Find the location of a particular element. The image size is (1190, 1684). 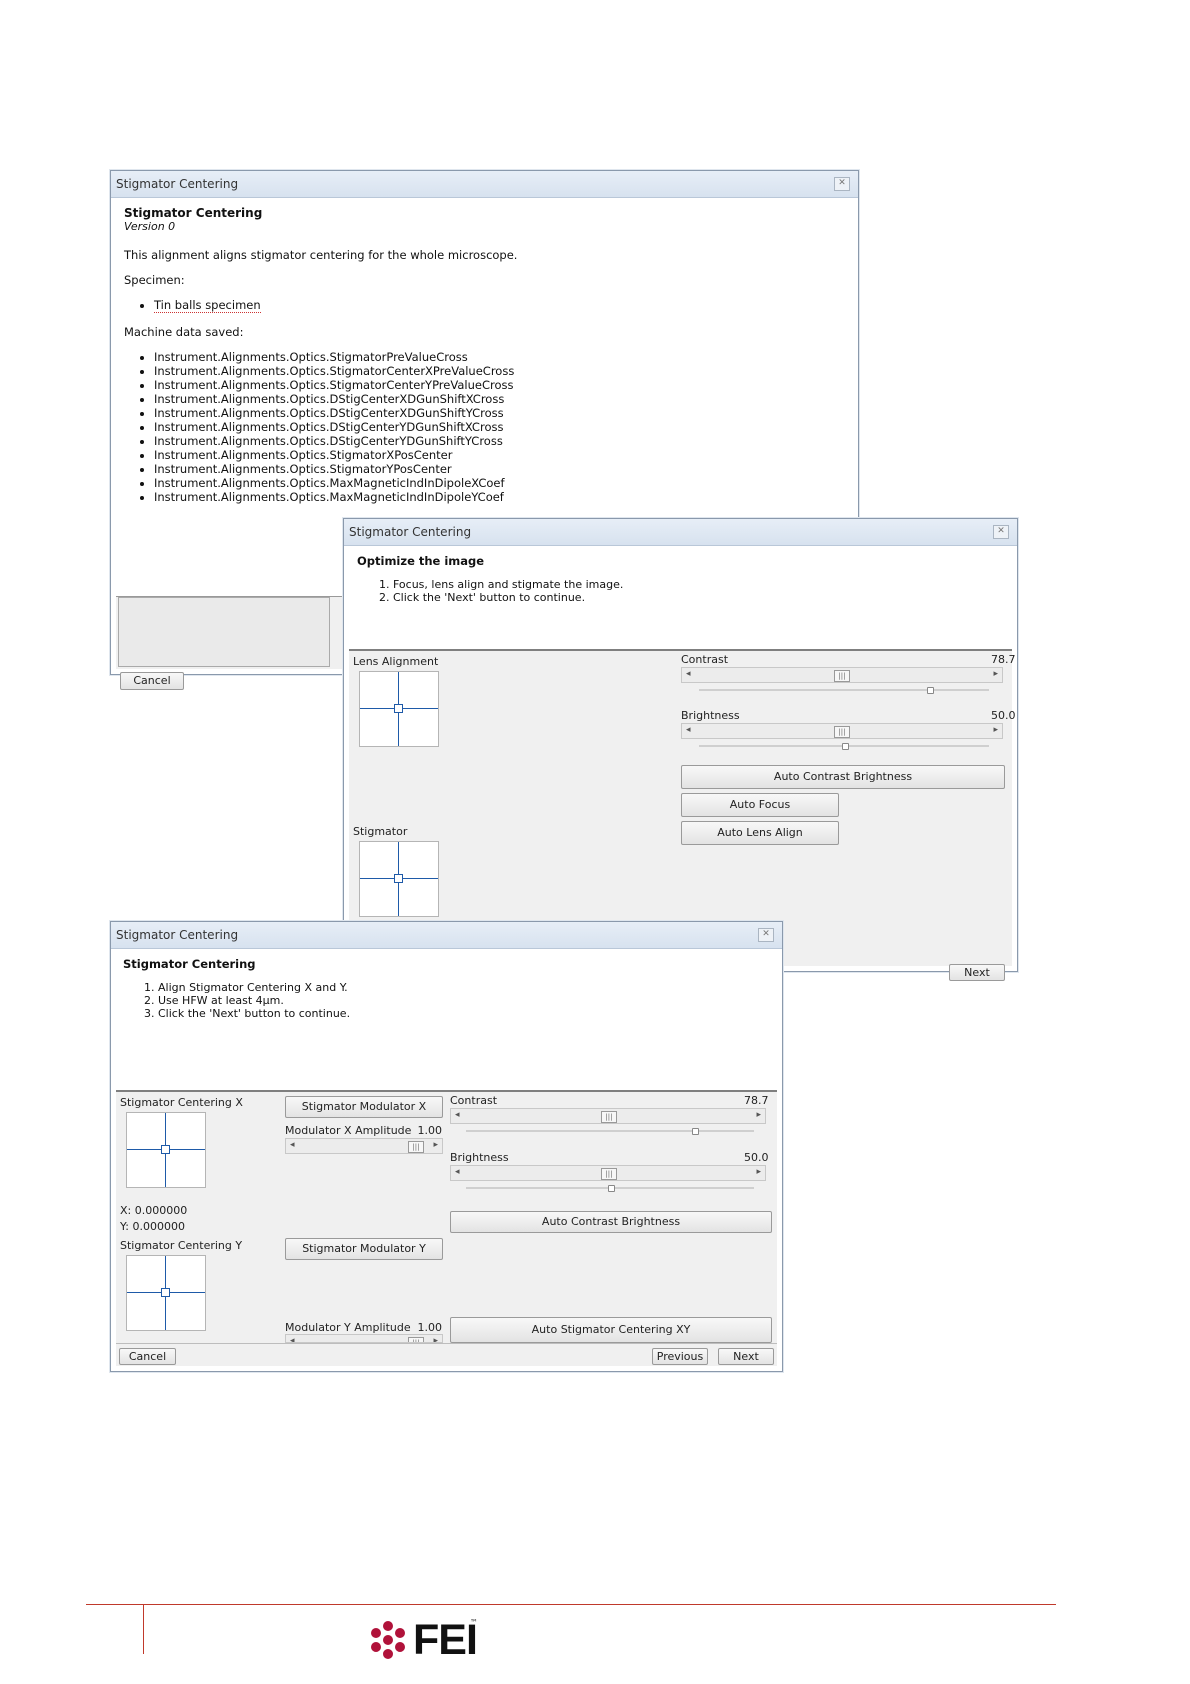

centering-x-label: Stigmator Centering X is located at coordinates (181, 1102).